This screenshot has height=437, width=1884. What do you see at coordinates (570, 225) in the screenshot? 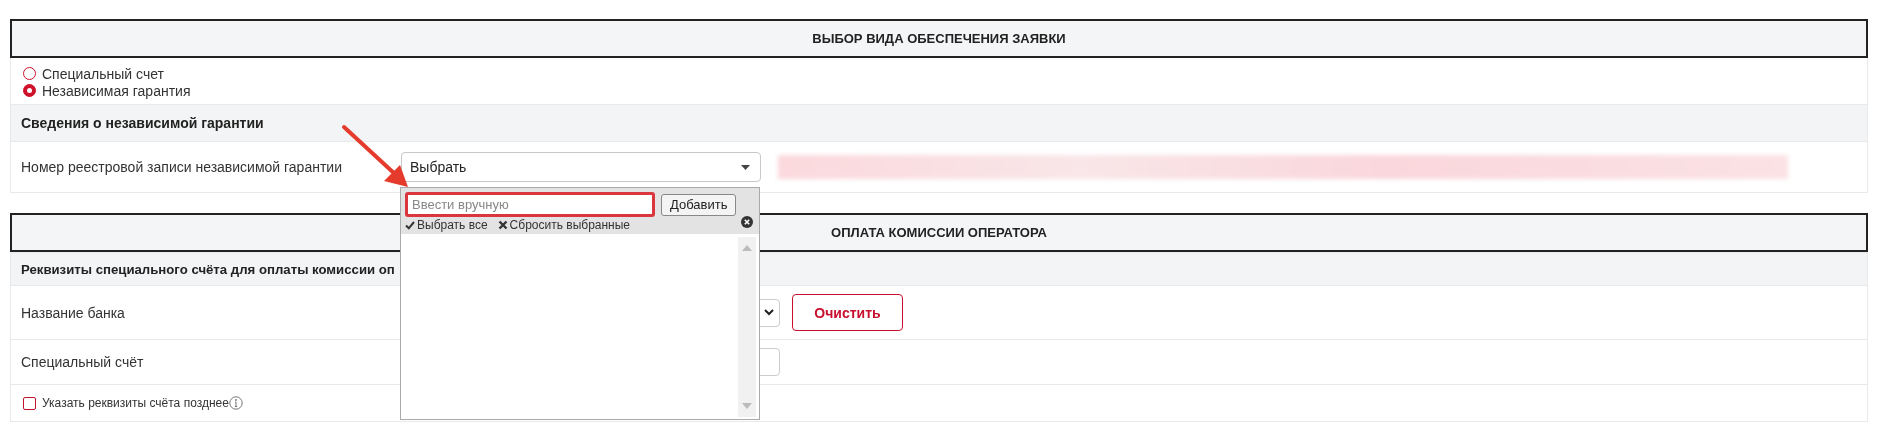
I see `reset-selection-link: Сбросить выбранные` at bounding box center [570, 225].